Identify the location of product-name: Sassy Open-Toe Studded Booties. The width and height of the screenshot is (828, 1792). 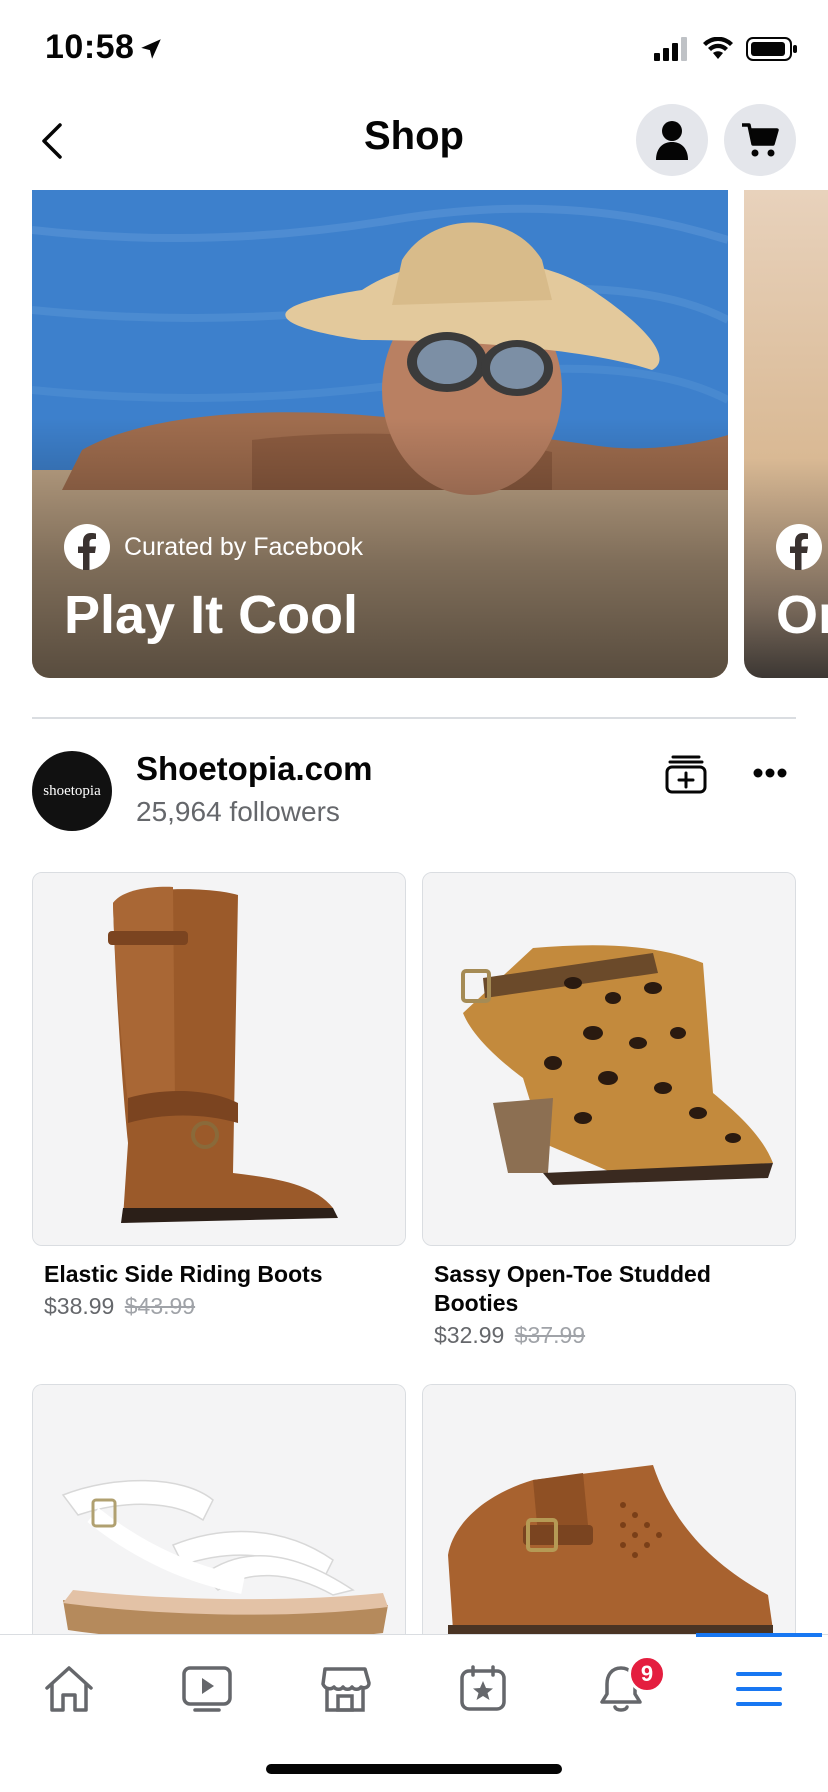
(572, 1288).